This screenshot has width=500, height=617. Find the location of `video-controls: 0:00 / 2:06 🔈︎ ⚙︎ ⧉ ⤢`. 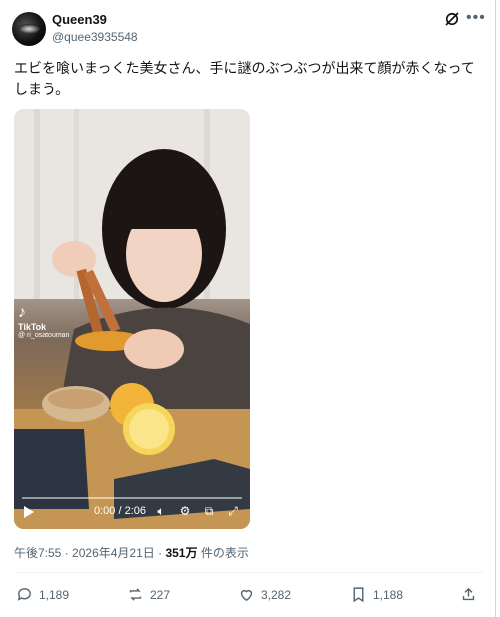

video-controls: 0:00 / 2:06 🔈︎ ⚙︎ ⧉ ⤢ is located at coordinates (132, 511).